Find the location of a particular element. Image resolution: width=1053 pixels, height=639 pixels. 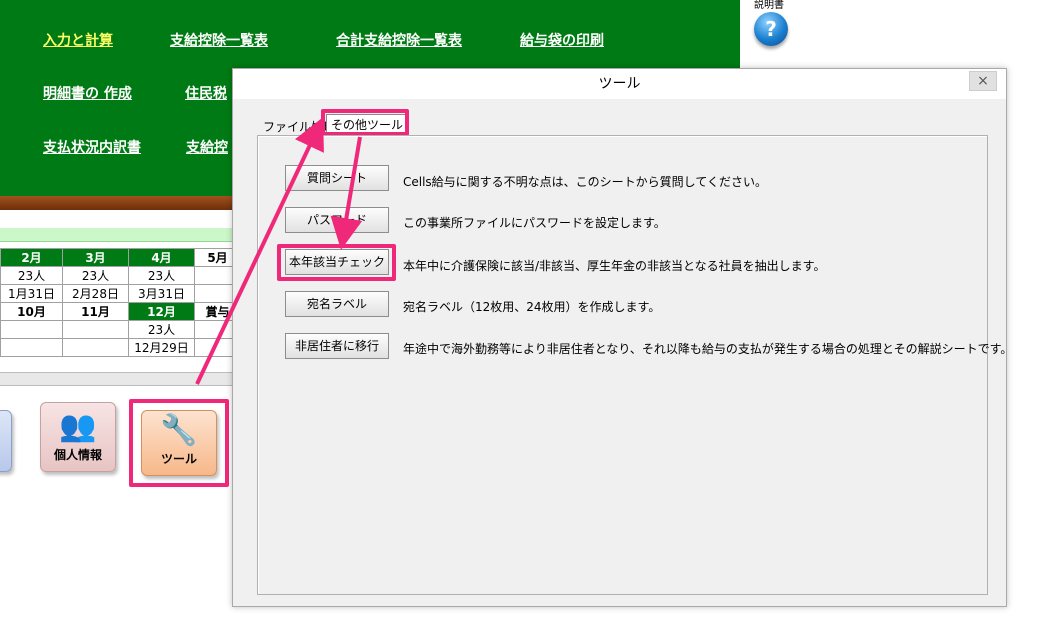

question-sheet-button: 質問シート is located at coordinates (337, 178).